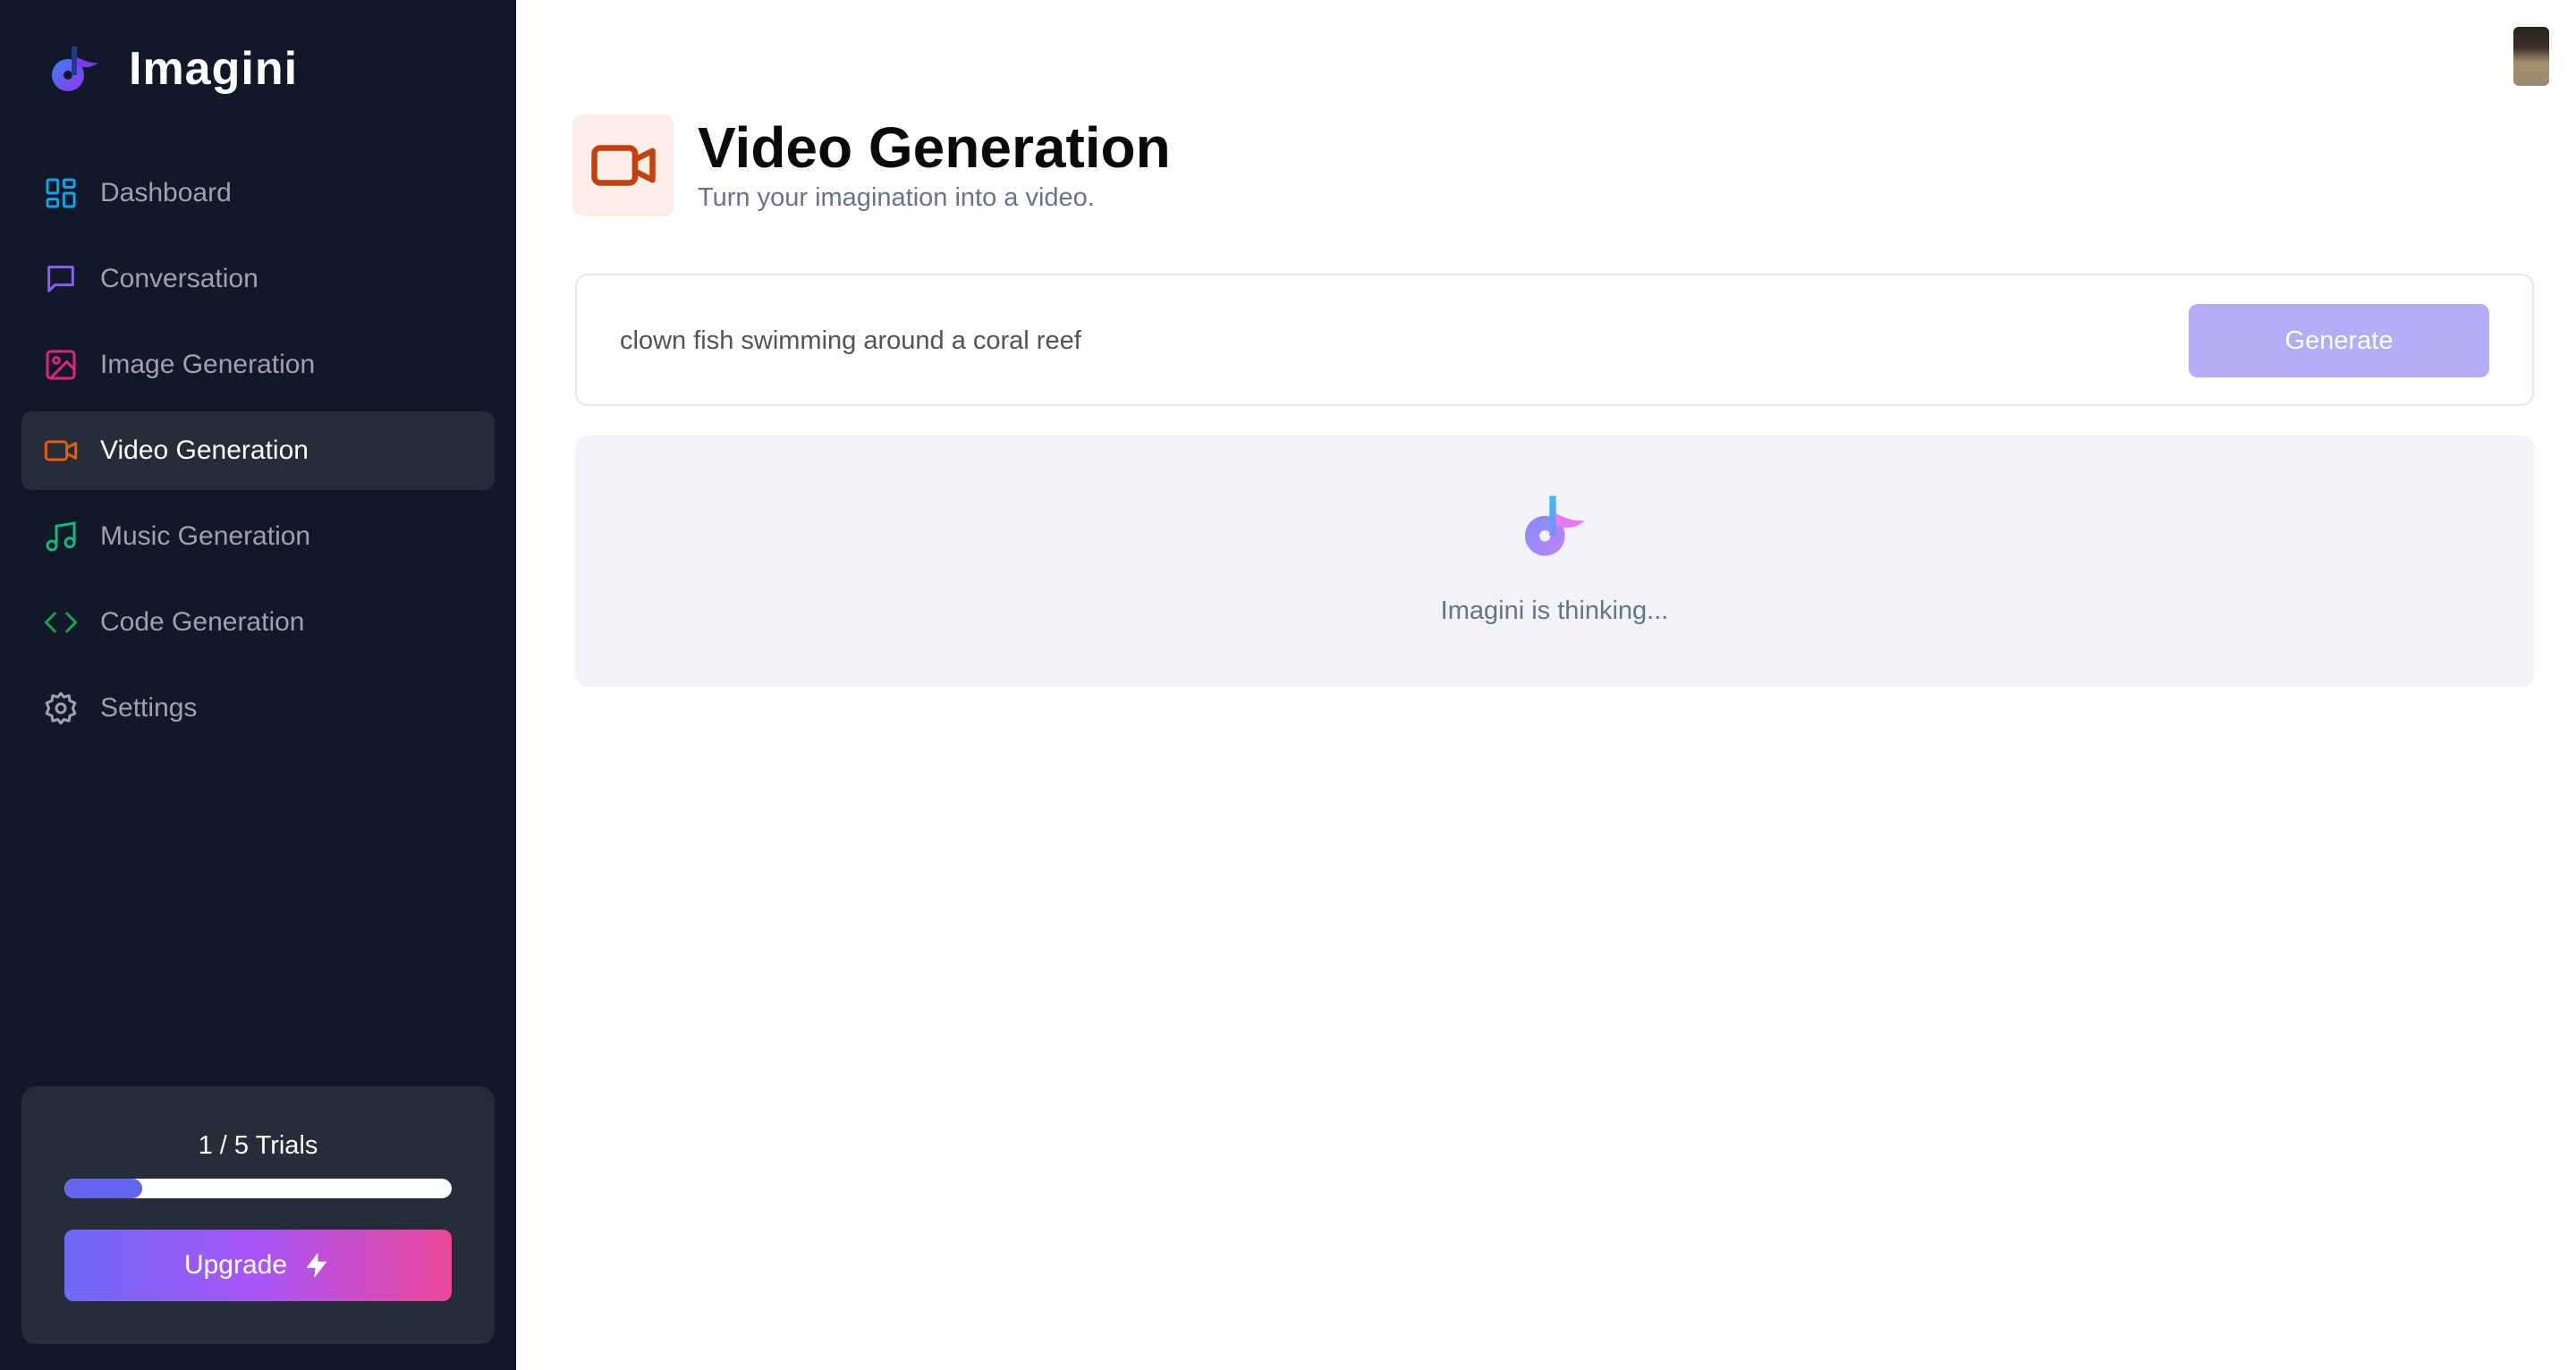 The image size is (2576, 1370). What do you see at coordinates (61, 708) in the screenshot?
I see `gear-icon` at bounding box center [61, 708].